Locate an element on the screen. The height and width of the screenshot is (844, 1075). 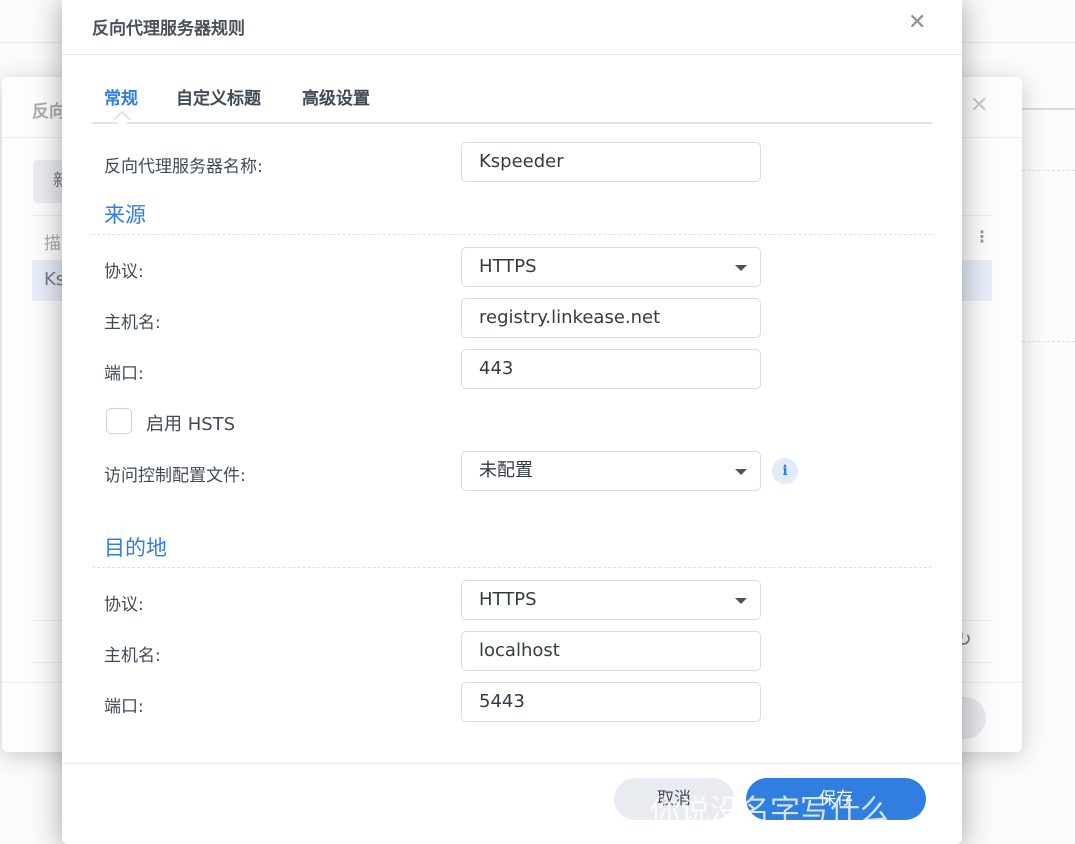
destination-protocol-select: HTTPS is located at coordinates (611, 600).